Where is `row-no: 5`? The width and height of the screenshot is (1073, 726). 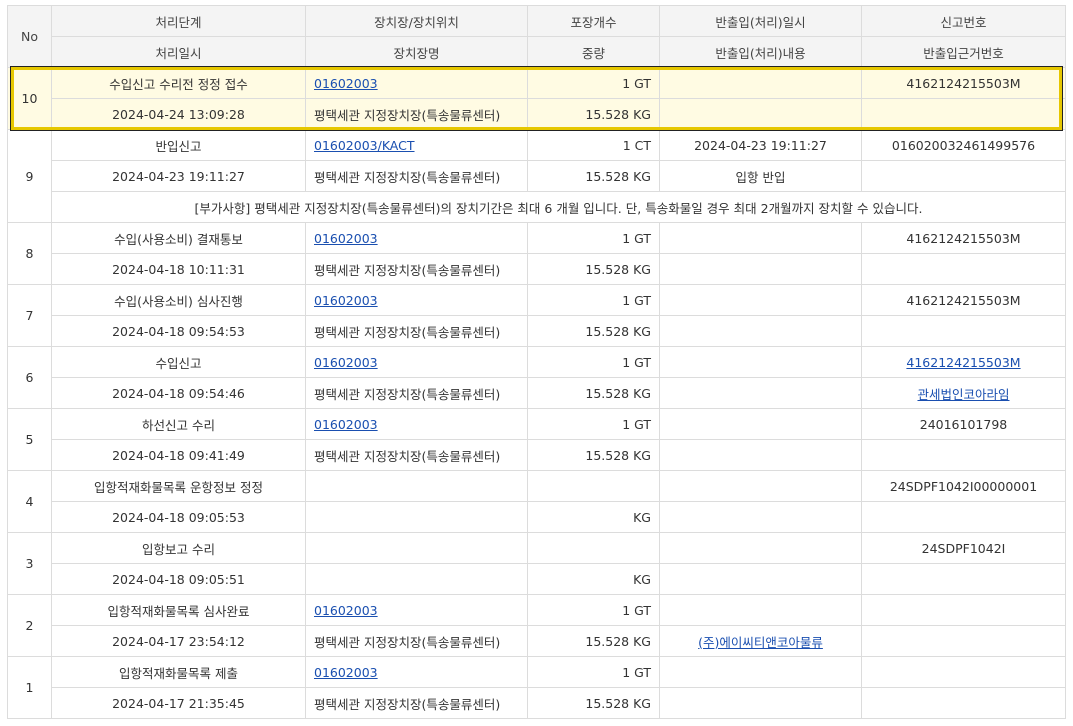
row-no: 5 is located at coordinates (29, 439).